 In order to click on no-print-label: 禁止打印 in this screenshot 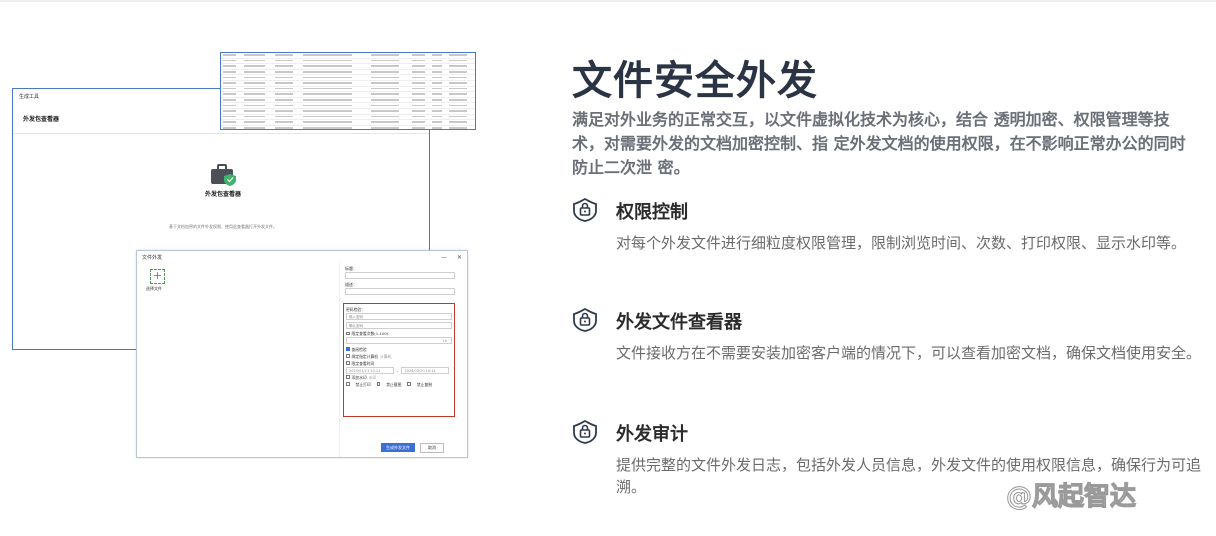, I will do `click(363, 384)`.